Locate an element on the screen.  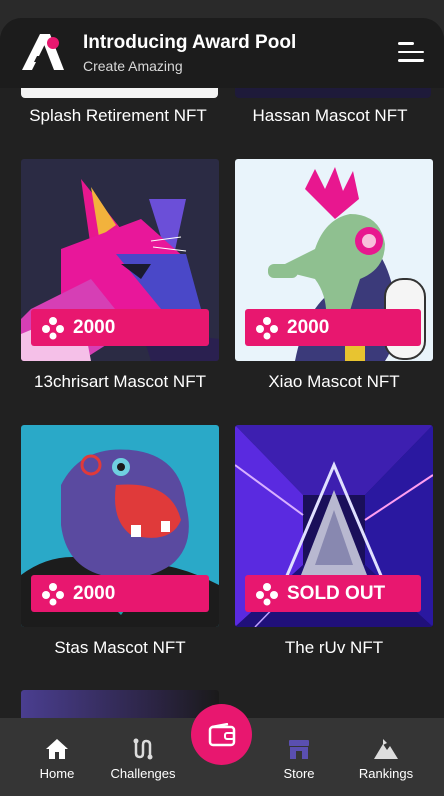
nav-label: Store is located at coordinates (299, 773).